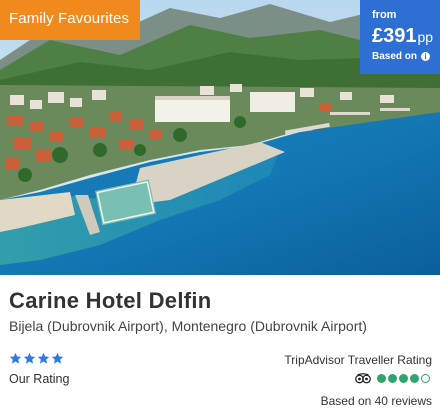 Image resolution: width=440 pixels, height=413 pixels. I want to click on tripadvisor-rating, so click(392, 378).